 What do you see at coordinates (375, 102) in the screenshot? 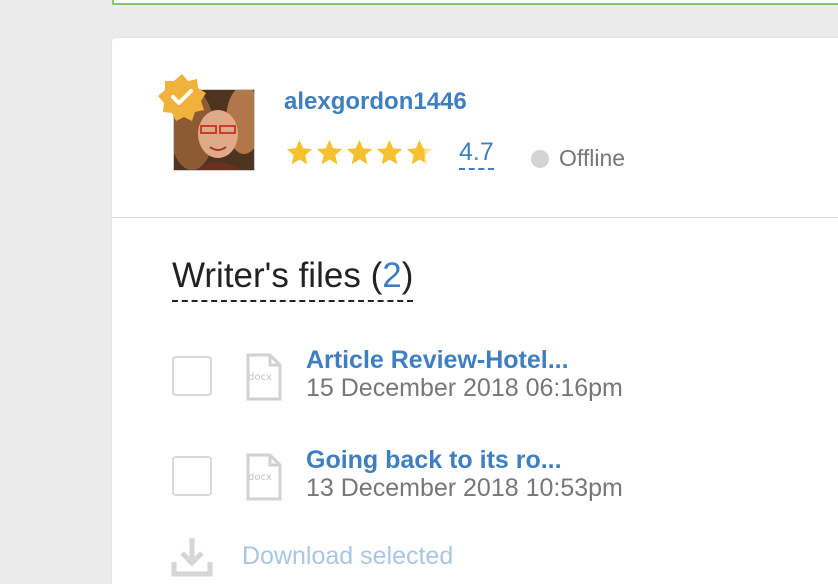
I see `username-link: alexgordon1446` at bounding box center [375, 102].